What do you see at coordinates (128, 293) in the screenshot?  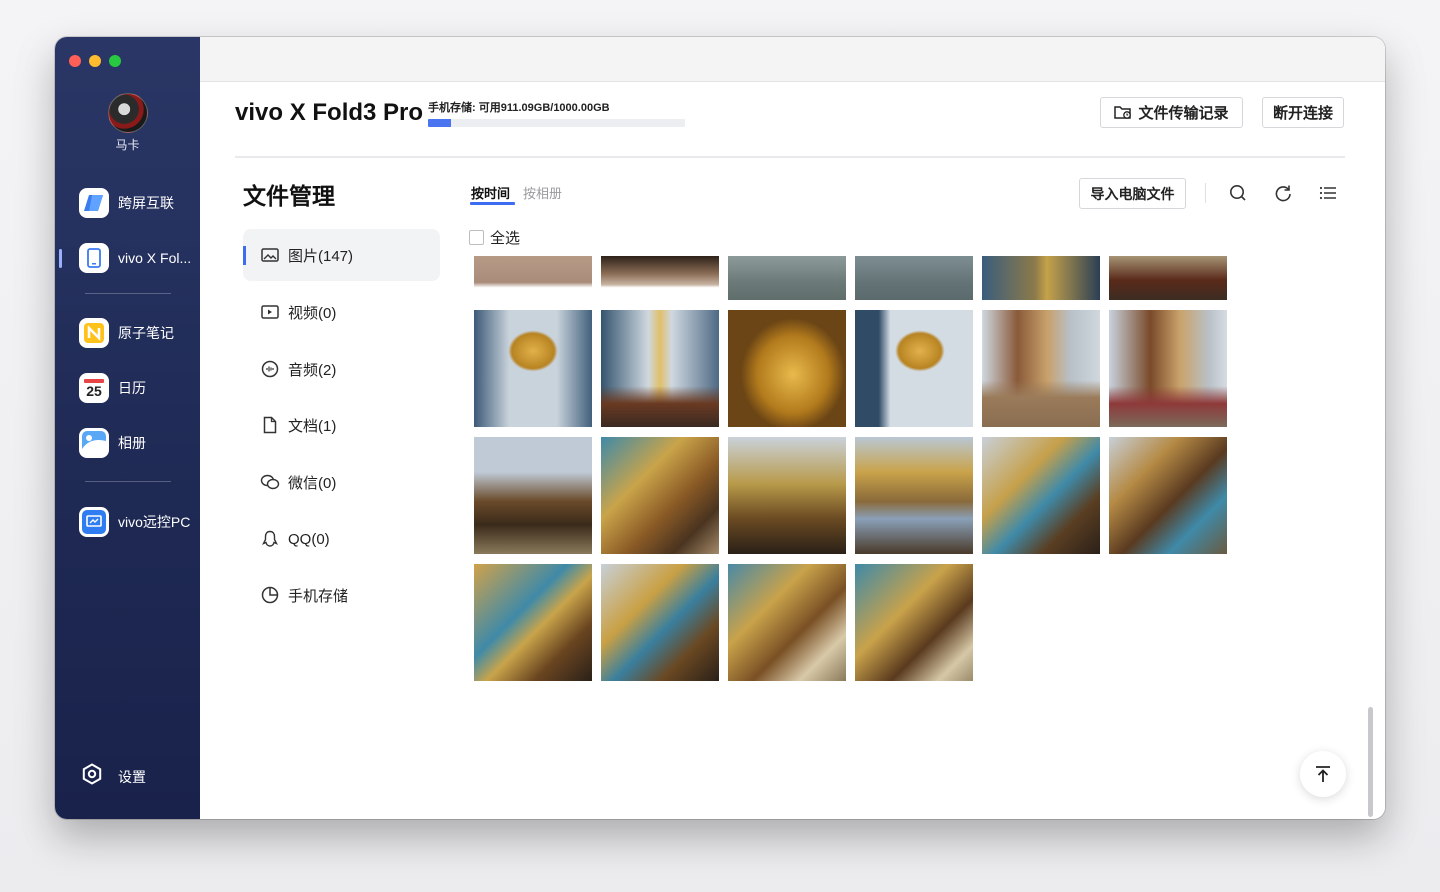 I see `sidebar-divider` at bounding box center [128, 293].